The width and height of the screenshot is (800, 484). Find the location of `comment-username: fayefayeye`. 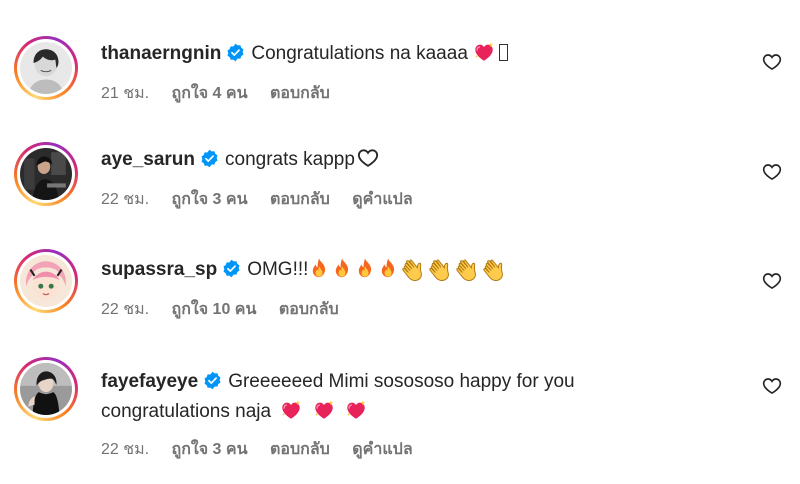

comment-username: fayefayeye is located at coordinates (149, 381).